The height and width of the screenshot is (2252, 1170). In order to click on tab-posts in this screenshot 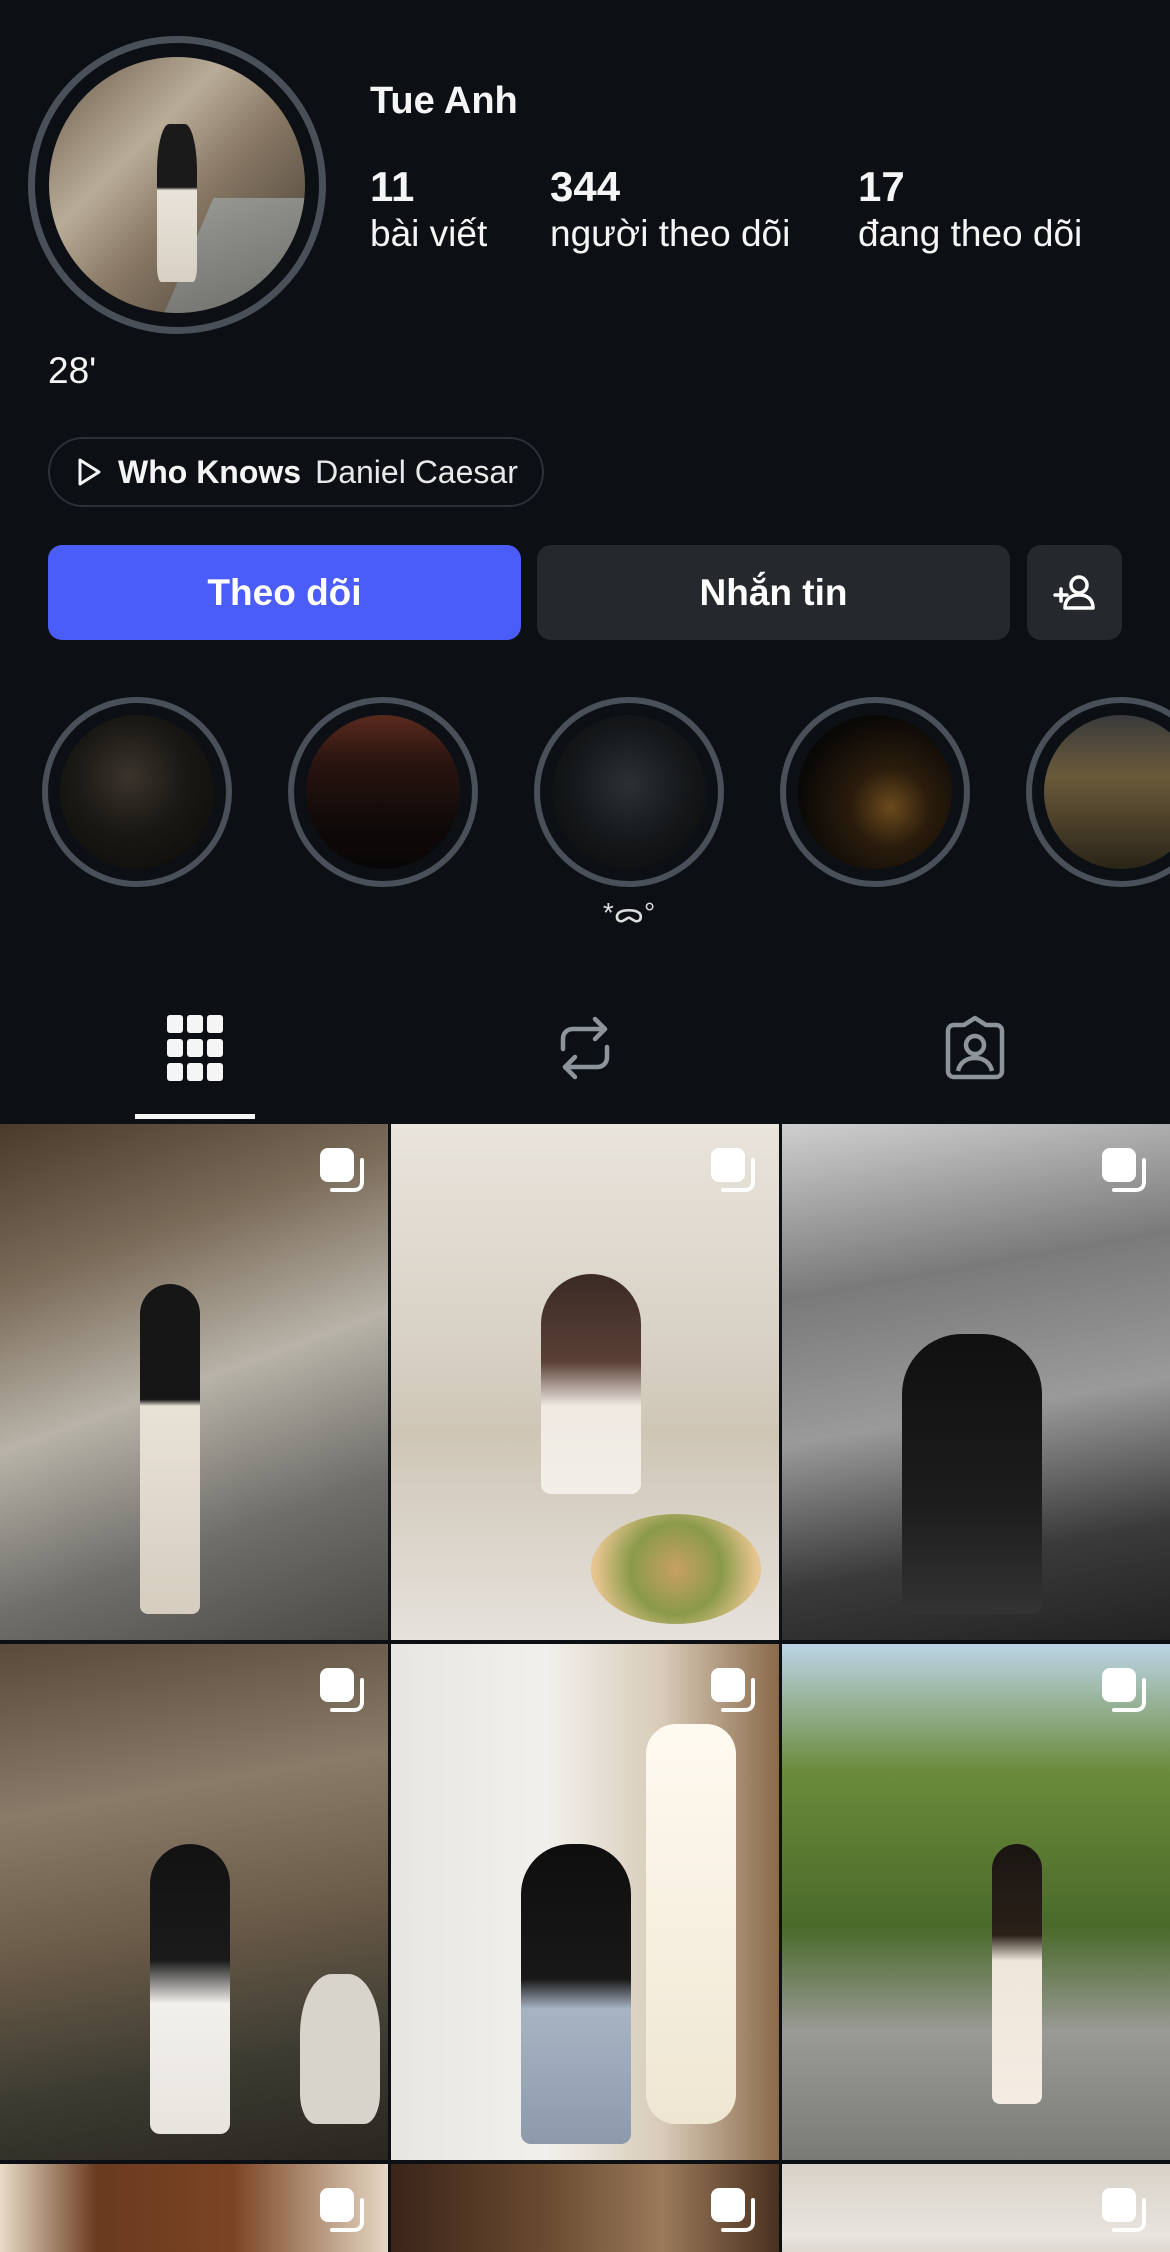, I will do `click(195, 1065)`.